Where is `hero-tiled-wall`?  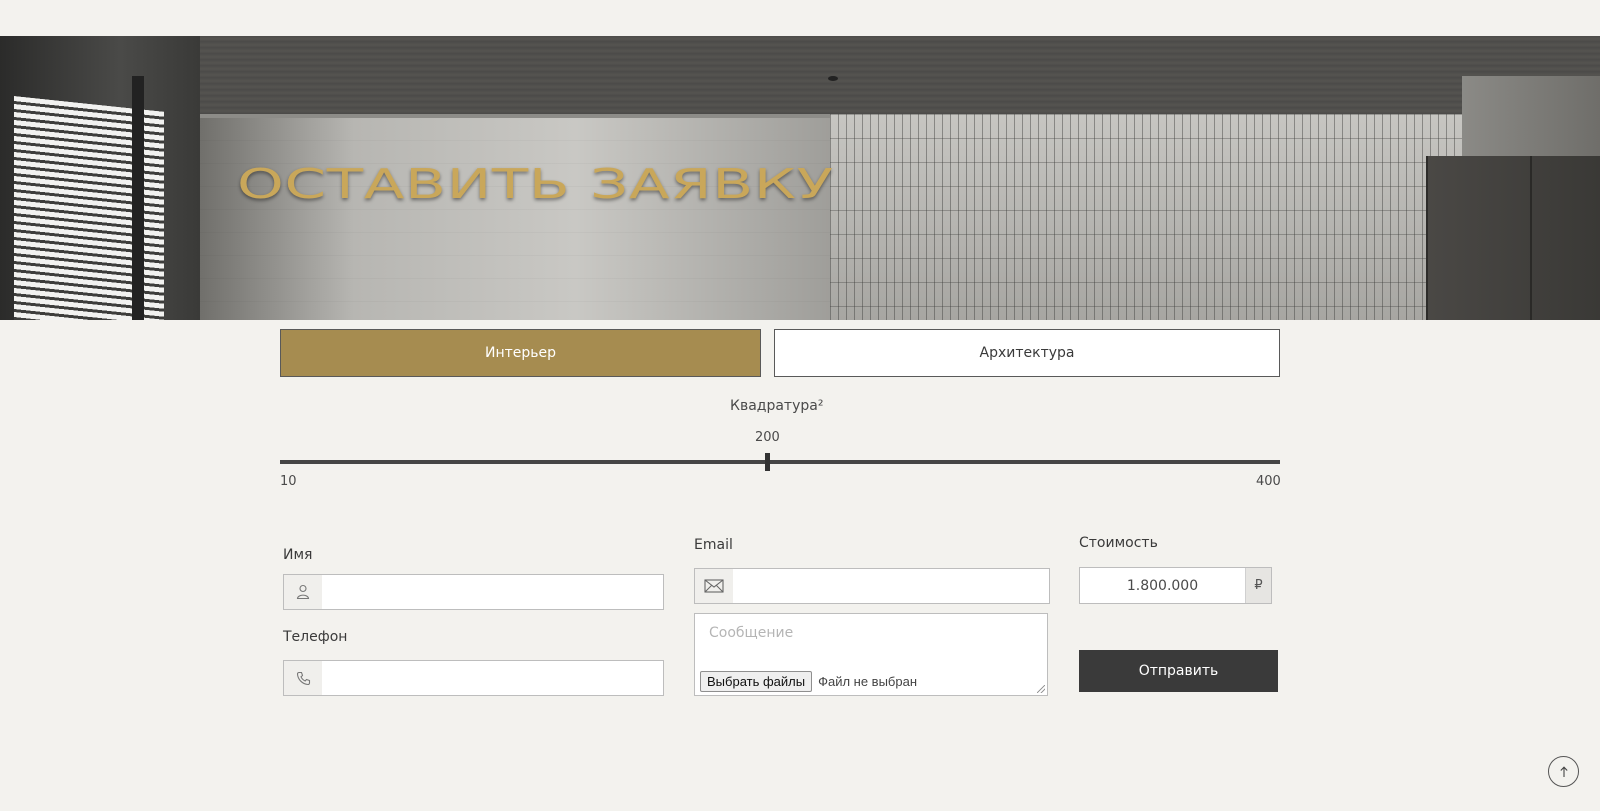 hero-tiled-wall is located at coordinates (1146, 217).